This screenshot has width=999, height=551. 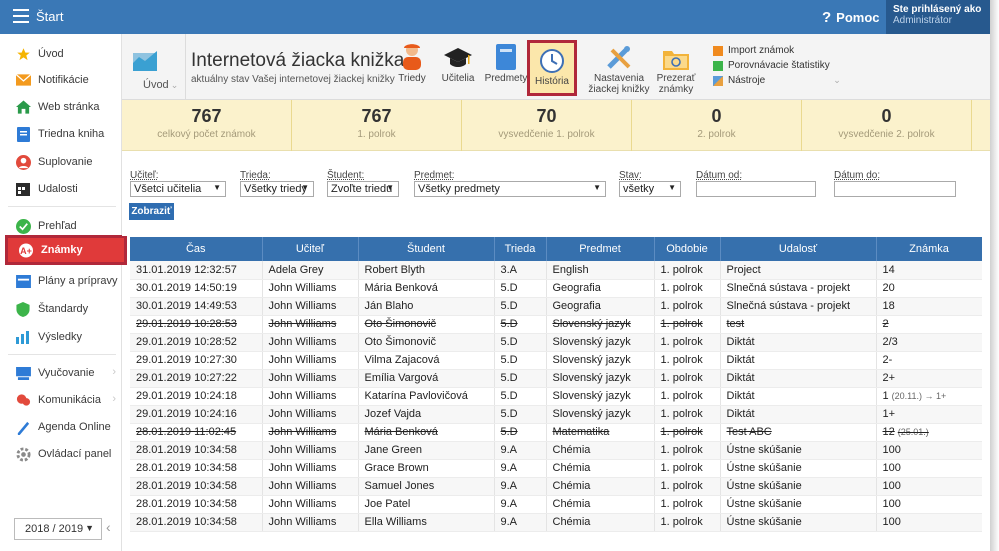 I want to click on sidebar-item-komunikacia: Komunikácia ›, so click(x=61, y=400).